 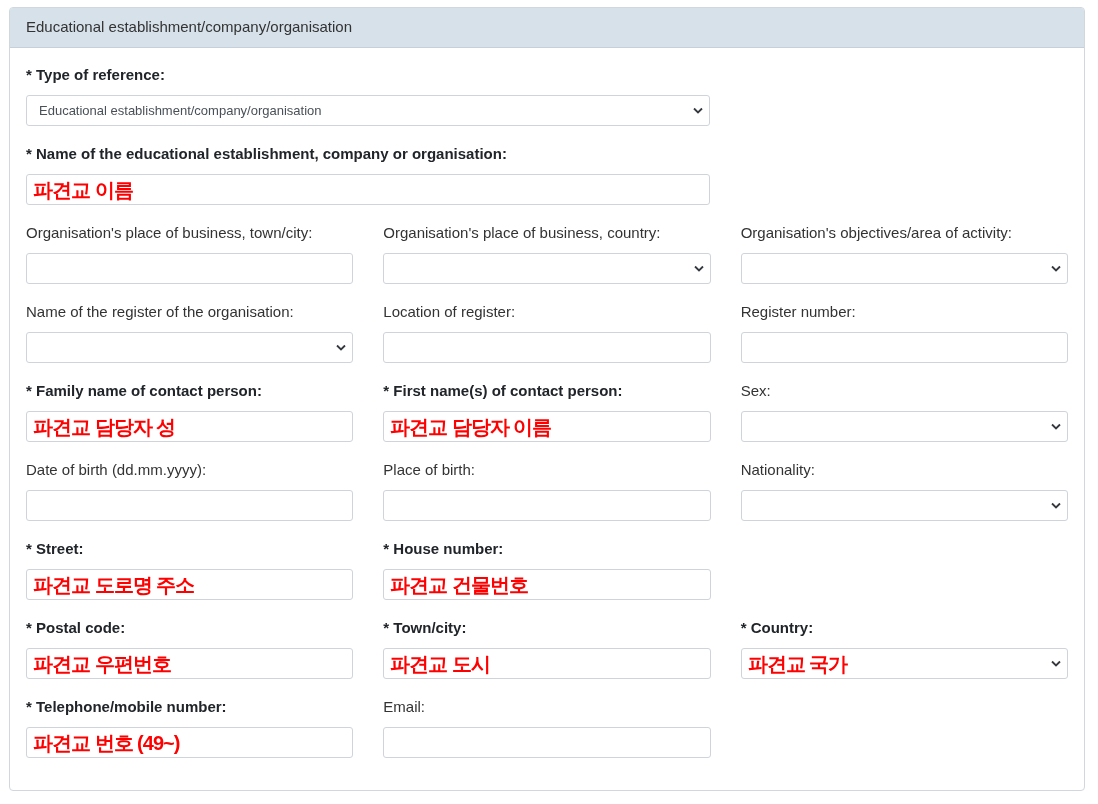 I want to click on field-label: * Town/city:, so click(x=425, y=628).